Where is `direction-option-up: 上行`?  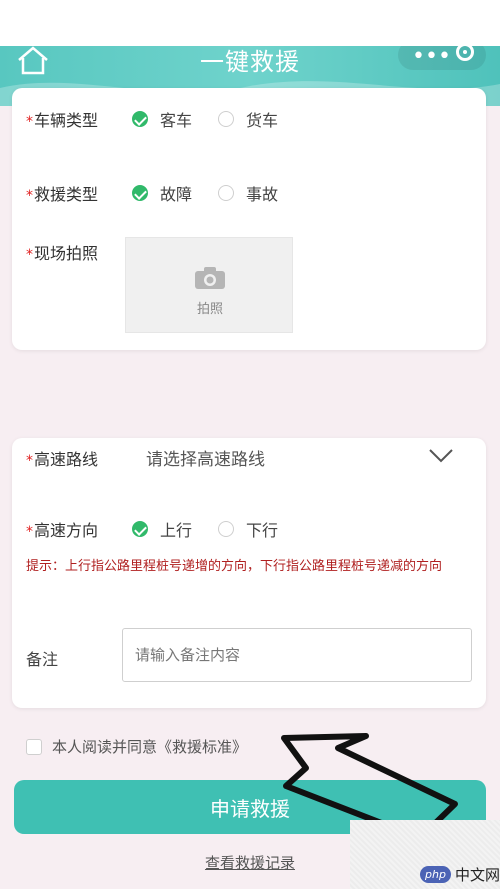 direction-option-up: 上行 is located at coordinates (162, 529).